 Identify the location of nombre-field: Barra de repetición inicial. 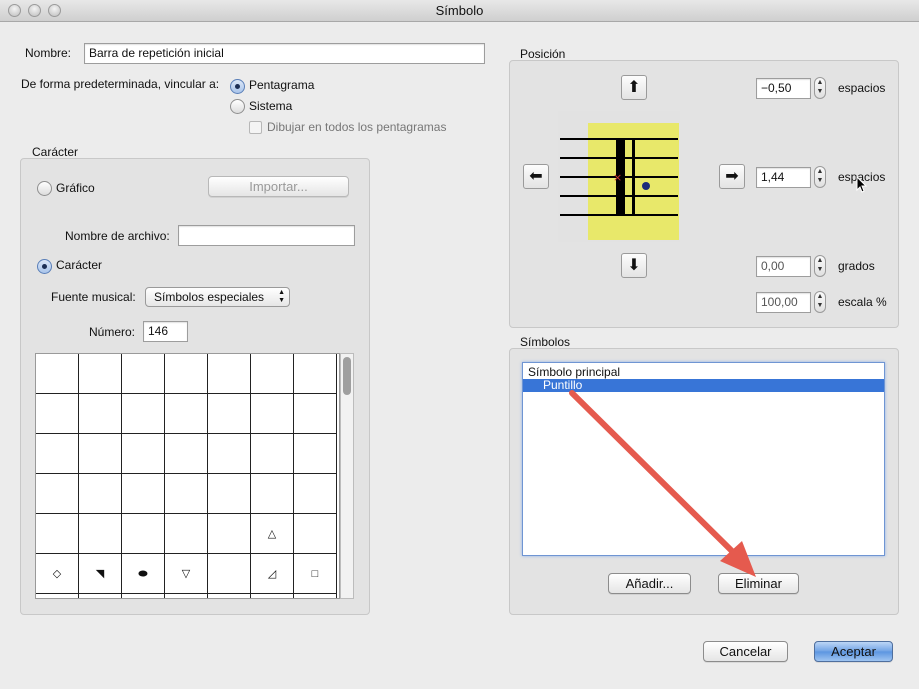
(284, 53).